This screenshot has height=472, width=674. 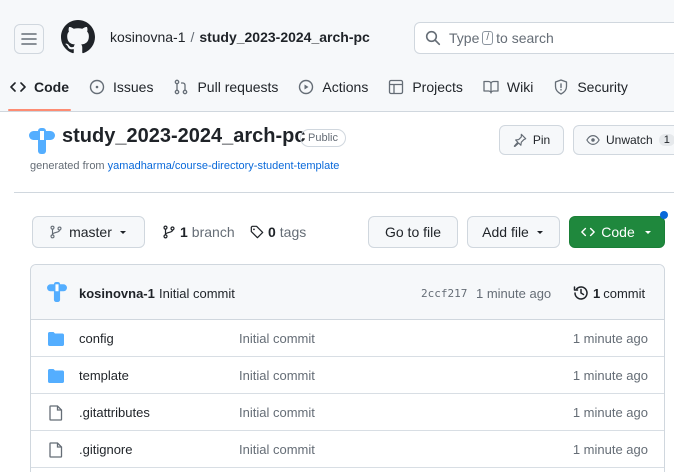 What do you see at coordinates (197, 293) in the screenshot?
I see `commit-message: Initial commit` at bounding box center [197, 293].